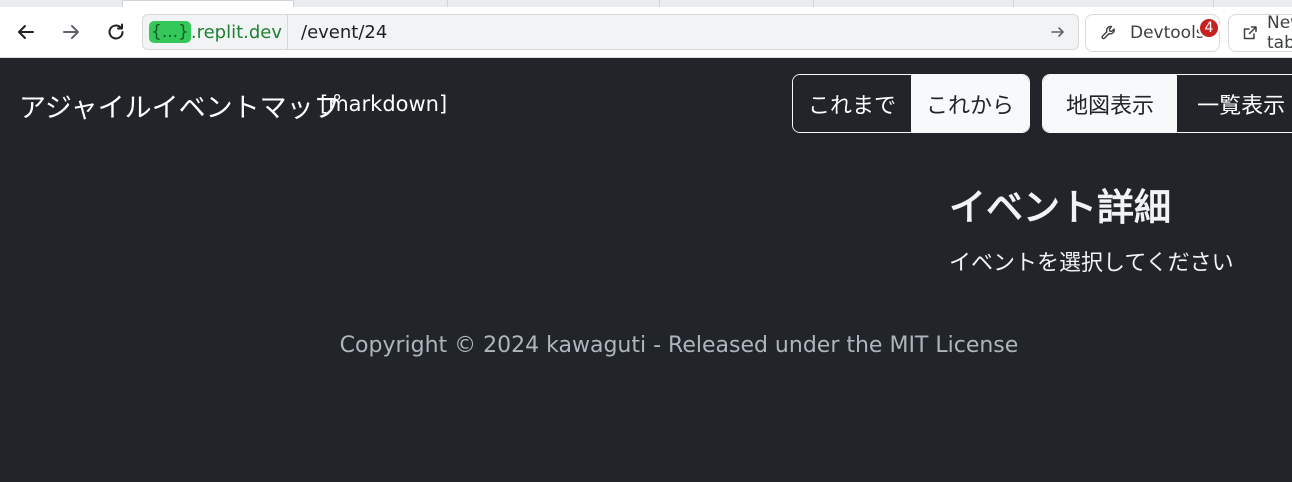 Image resolution: width=1292 pixels, height=482 pixels. I want to click on upcoming-events-button: これから, so click(970, 103).